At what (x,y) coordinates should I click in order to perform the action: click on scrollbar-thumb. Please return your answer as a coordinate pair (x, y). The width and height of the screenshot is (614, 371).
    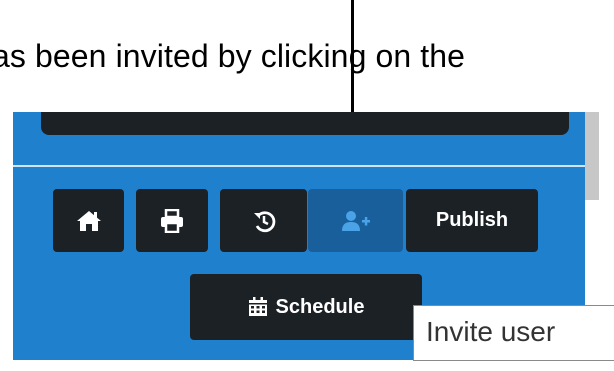
    Looking at the image, I should click on (592, 156).